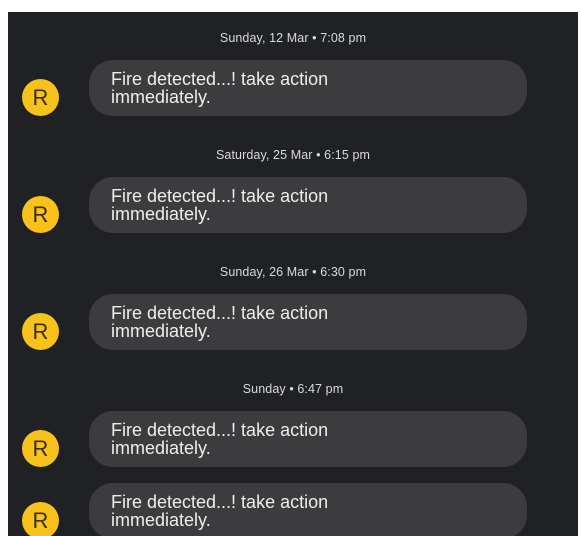 The width and height of the screenshot is (582, 536). What do you see at coordinates (293, 38) in the screenshot?
I see `date-separator: Sunday, 12 Mar • 7:08 pm` at bounding box center [293, 38].